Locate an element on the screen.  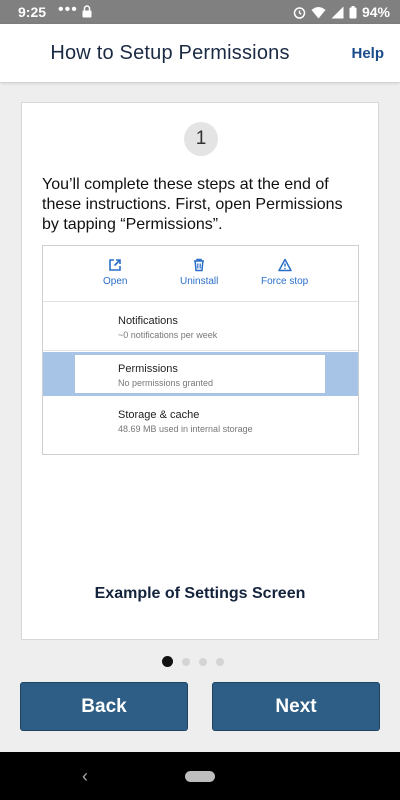
open-action: Open is located at coordinates (115, 272).